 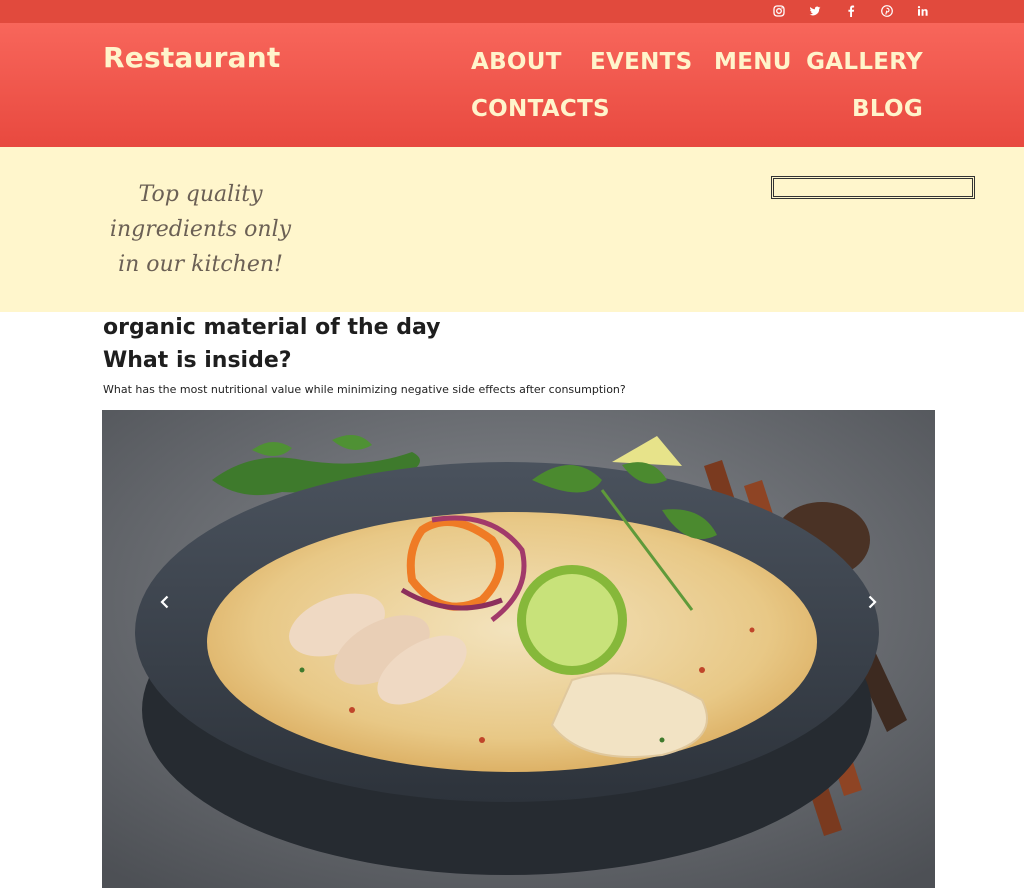 I want to click on nav-events: EVENTS, so click(x=641, y=62).